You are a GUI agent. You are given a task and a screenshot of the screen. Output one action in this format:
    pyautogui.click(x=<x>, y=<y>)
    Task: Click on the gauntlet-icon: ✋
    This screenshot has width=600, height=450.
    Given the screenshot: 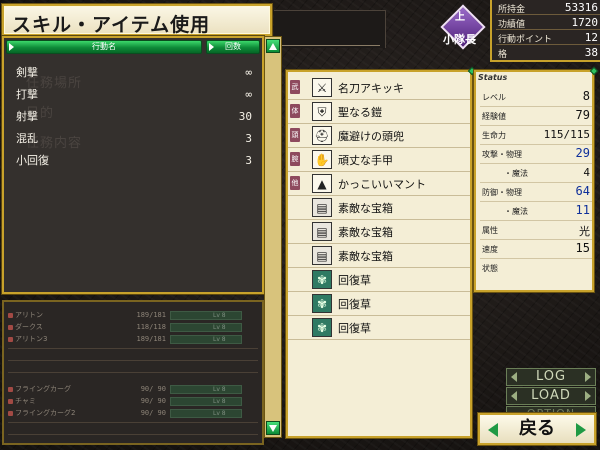 What is the action you would take?
    pyautogui.click(x=322, y=159)
    